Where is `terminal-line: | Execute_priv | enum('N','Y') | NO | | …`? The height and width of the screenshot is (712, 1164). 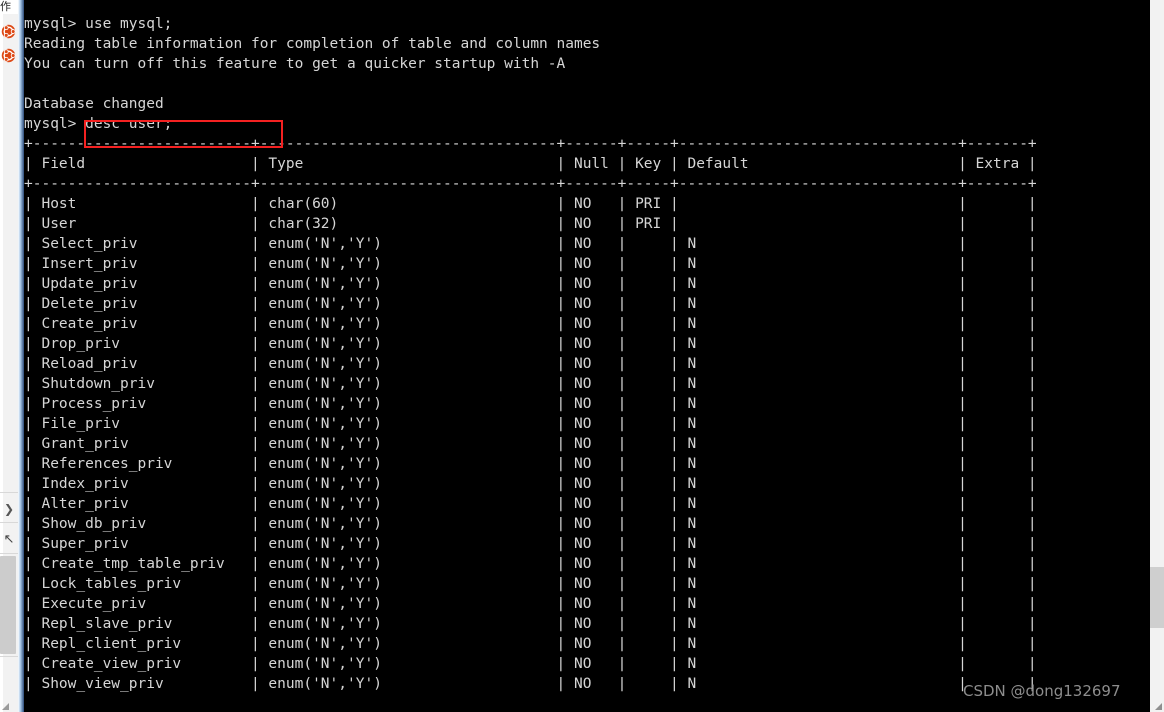 terminal-line: | Execute_priv | enum('N','Y') | NO | | … is located at coordinates (530, 604).